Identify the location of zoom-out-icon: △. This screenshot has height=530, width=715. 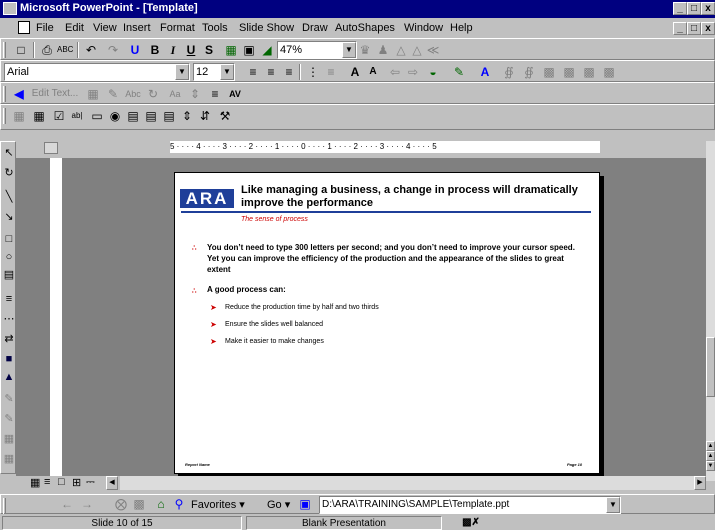
(417, 50).